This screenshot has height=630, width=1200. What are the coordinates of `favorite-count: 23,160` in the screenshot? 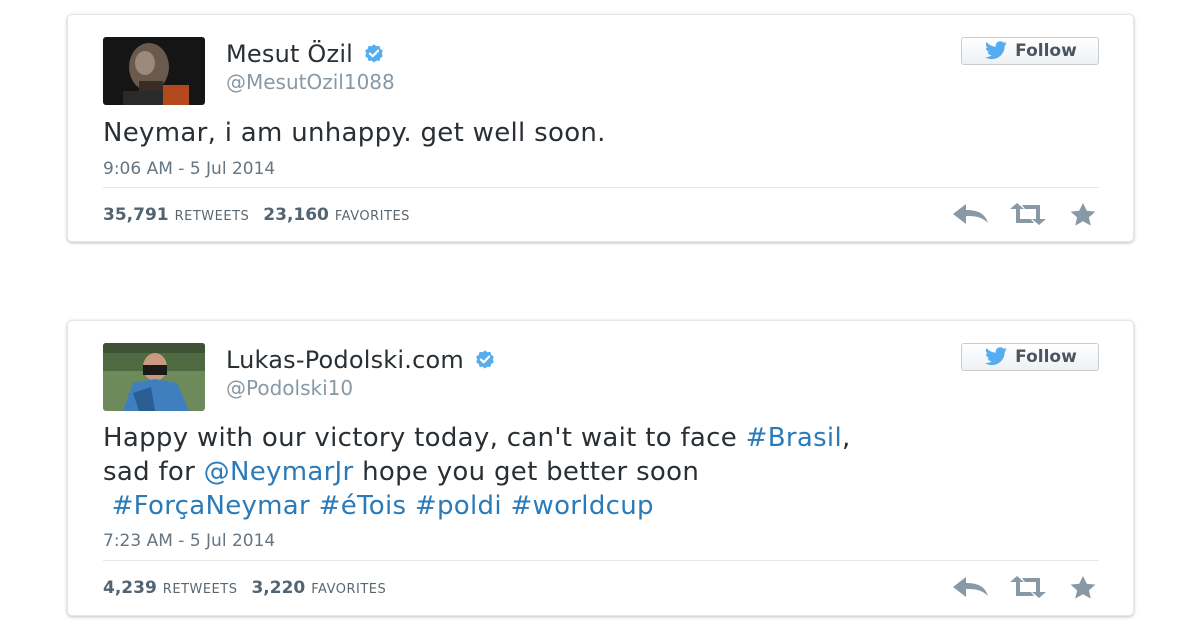 It's located at (296, 215).